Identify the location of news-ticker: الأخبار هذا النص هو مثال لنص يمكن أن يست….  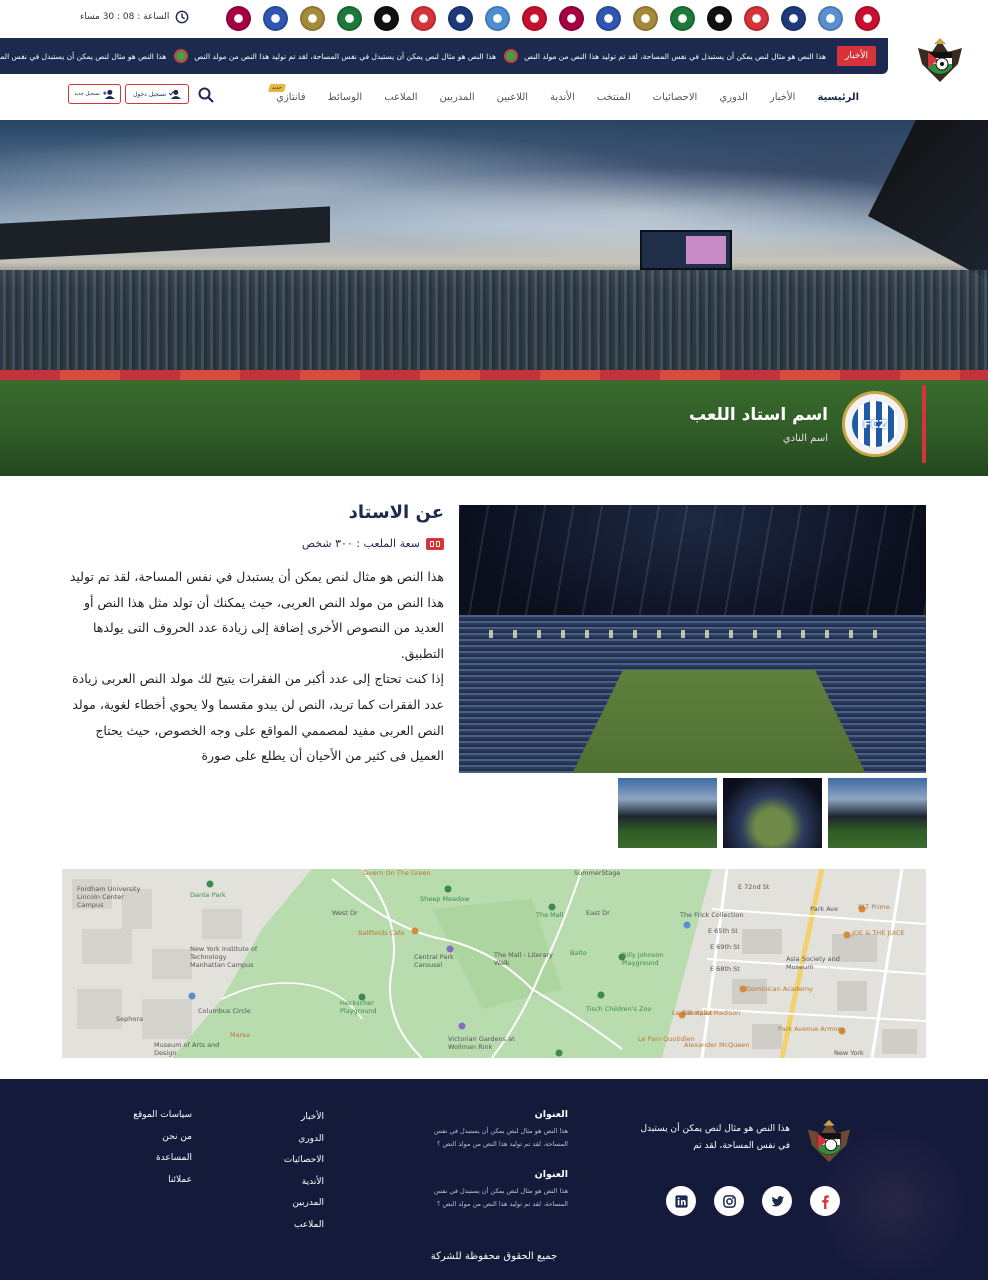
(444, 56).